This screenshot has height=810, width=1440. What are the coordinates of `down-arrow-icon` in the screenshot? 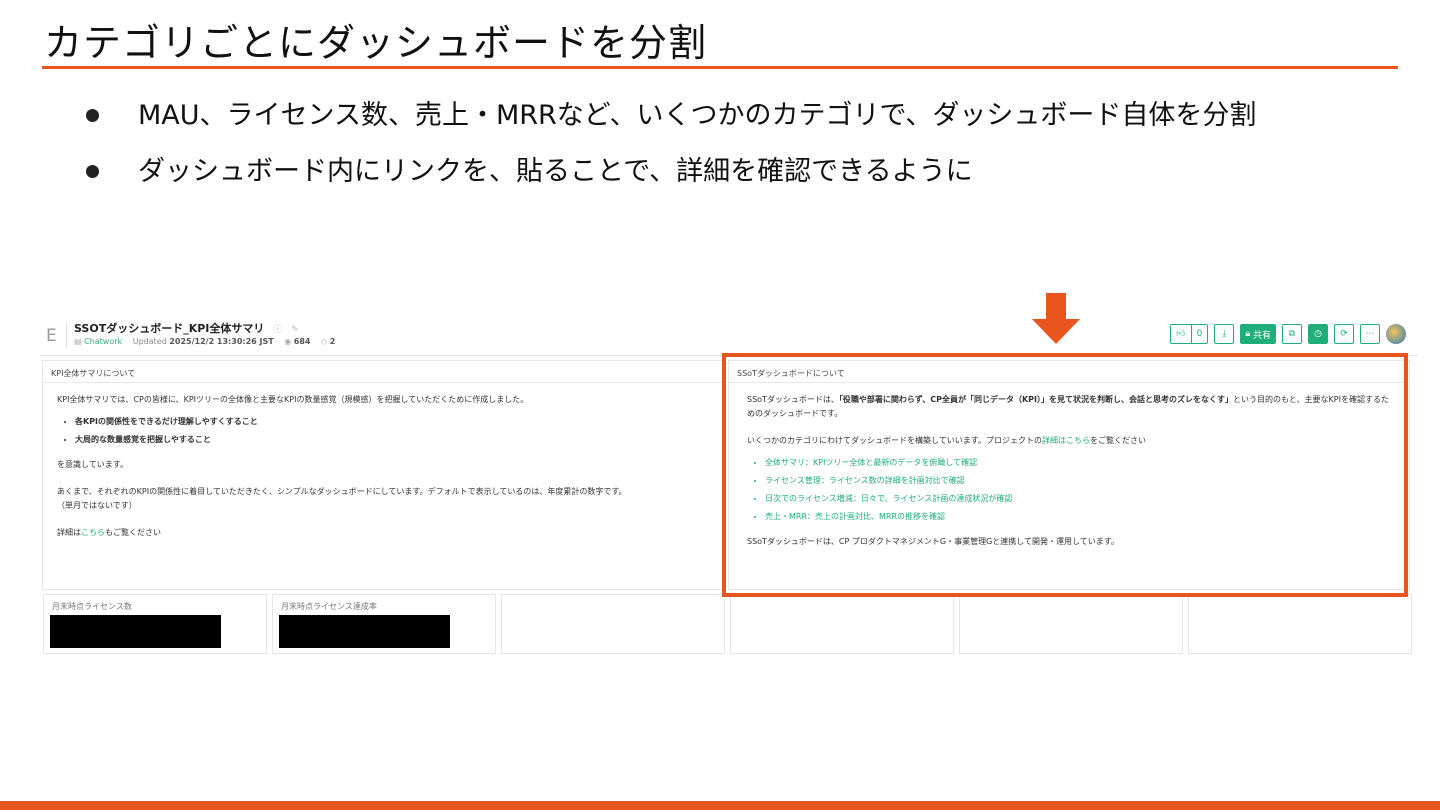 It's located at (1056, 318).